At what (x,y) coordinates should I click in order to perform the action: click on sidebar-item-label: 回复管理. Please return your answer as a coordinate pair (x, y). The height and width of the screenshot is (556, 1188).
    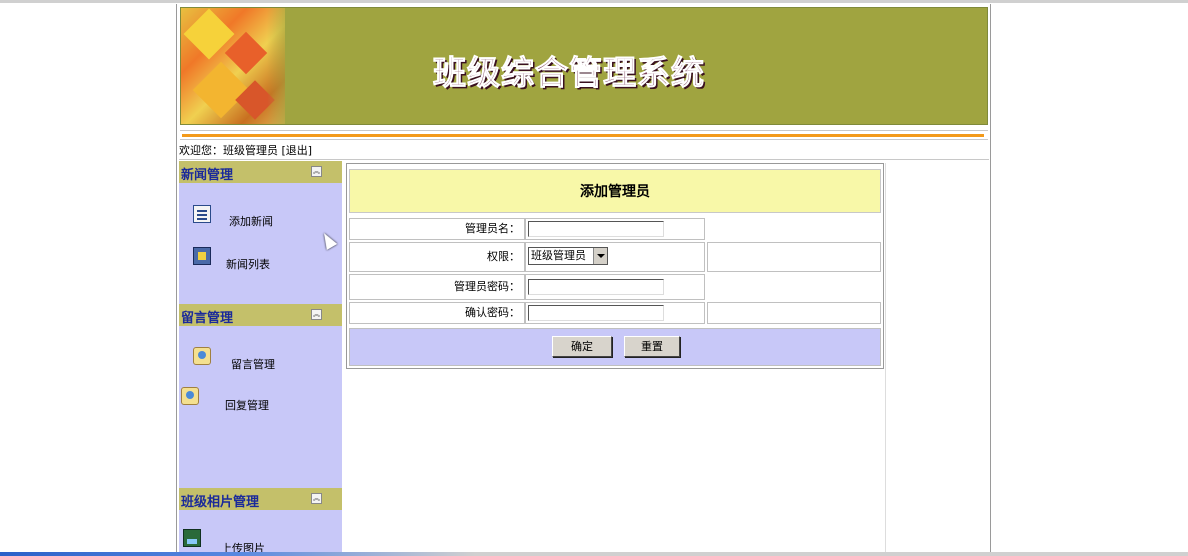
    Looking at the image, I should click on (247, 405).